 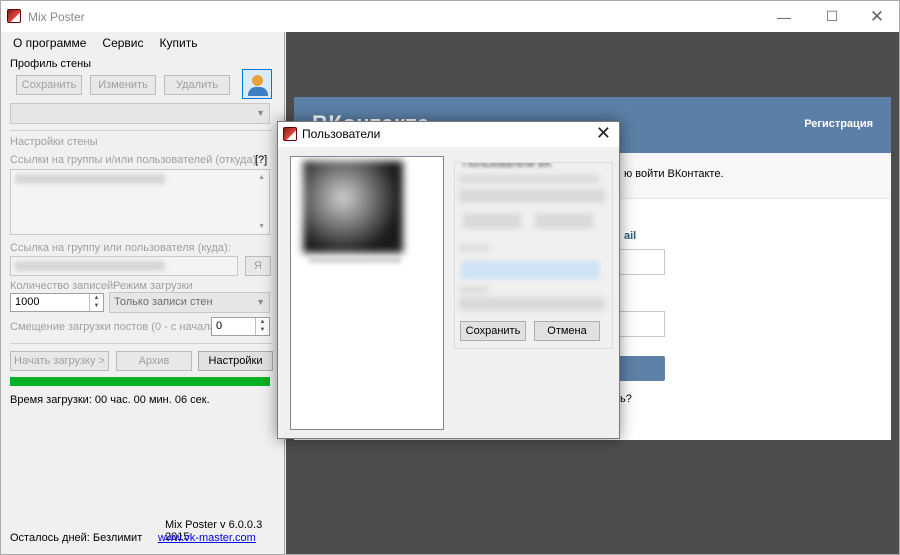 I want to click on password-field, so click(x=532, y=304).